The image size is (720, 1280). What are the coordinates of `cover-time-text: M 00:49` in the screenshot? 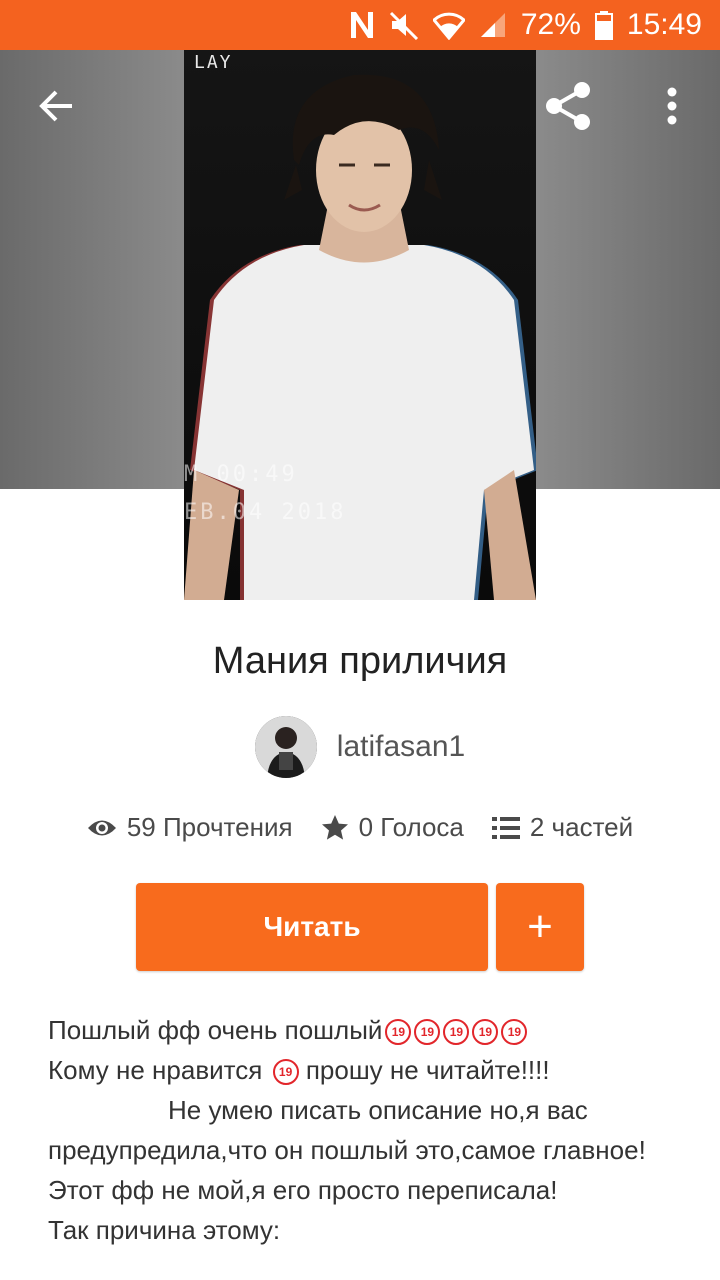 It's located at (241, 474).